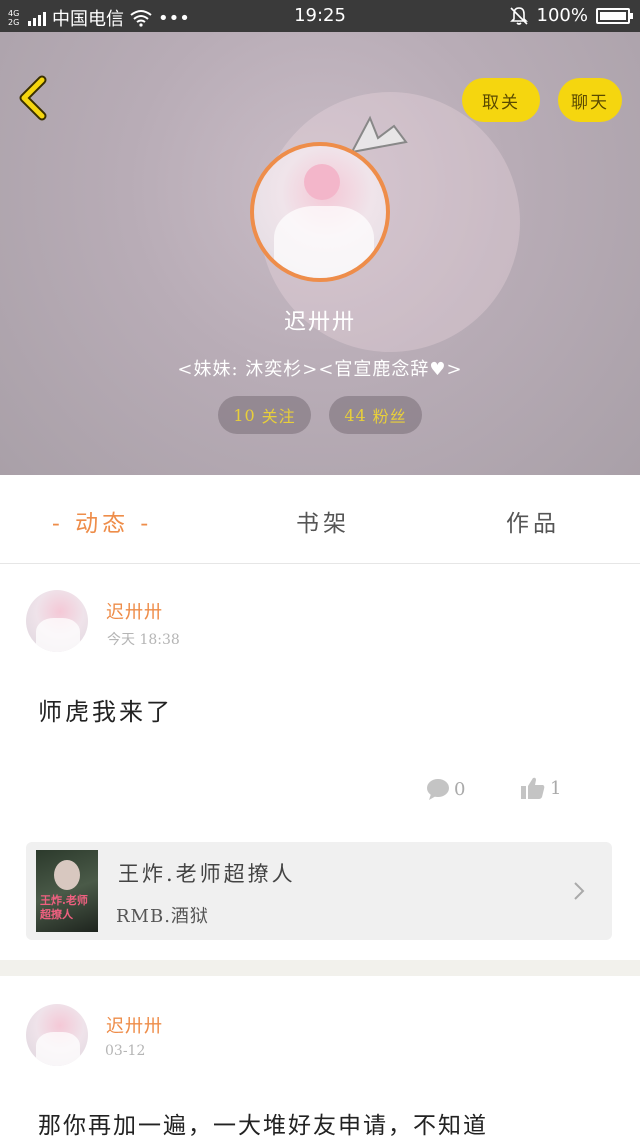 The image size is (640, 1138). I want to click on profile-bio: <妹妹: 沐奕杉><官宣鹿念辞♥>, so click(320, 369).